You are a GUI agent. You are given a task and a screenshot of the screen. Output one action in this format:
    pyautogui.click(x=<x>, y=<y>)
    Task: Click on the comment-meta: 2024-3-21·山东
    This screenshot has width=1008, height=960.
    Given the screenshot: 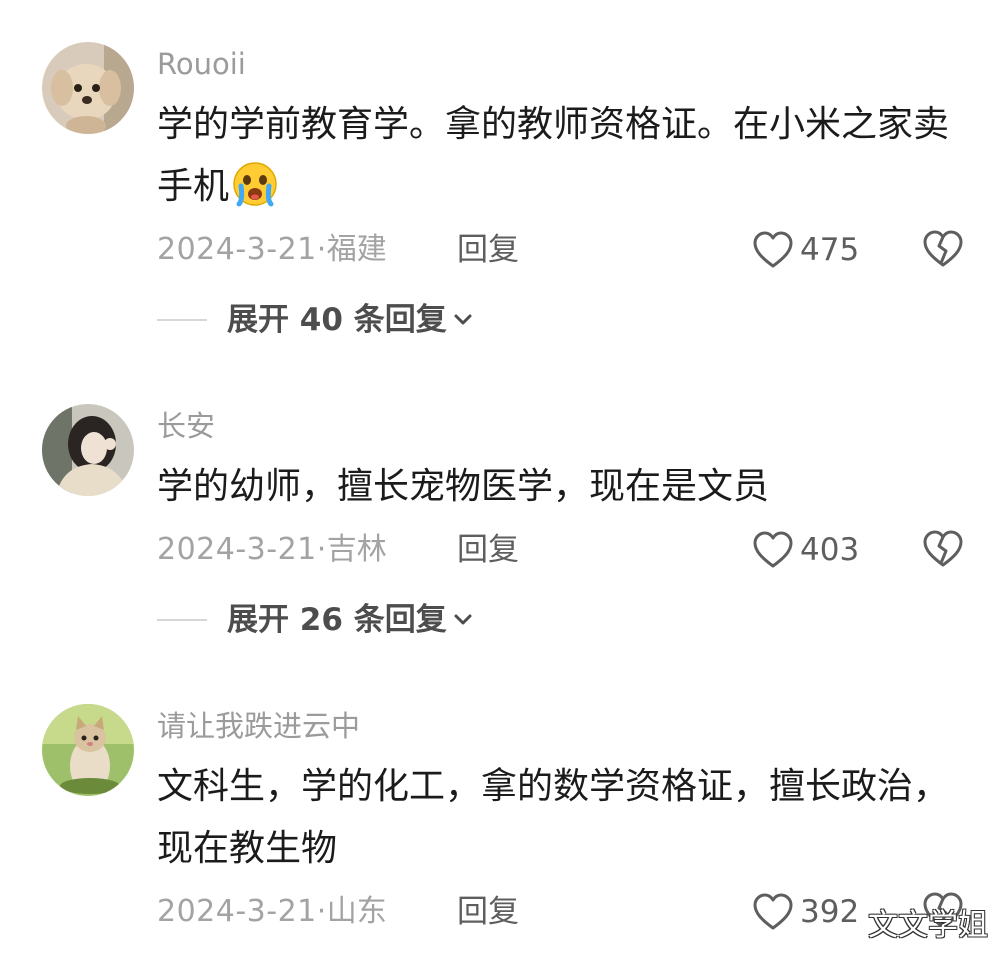 What is the action you would take?
    pyautogui.click(x=272, y=912)
    